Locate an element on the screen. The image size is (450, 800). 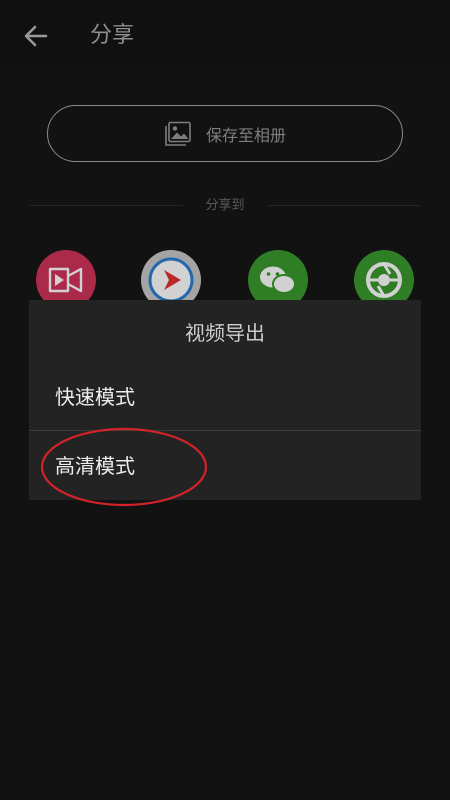
hd-mode-option: 高清模式 is located at coordinates (225, 466).